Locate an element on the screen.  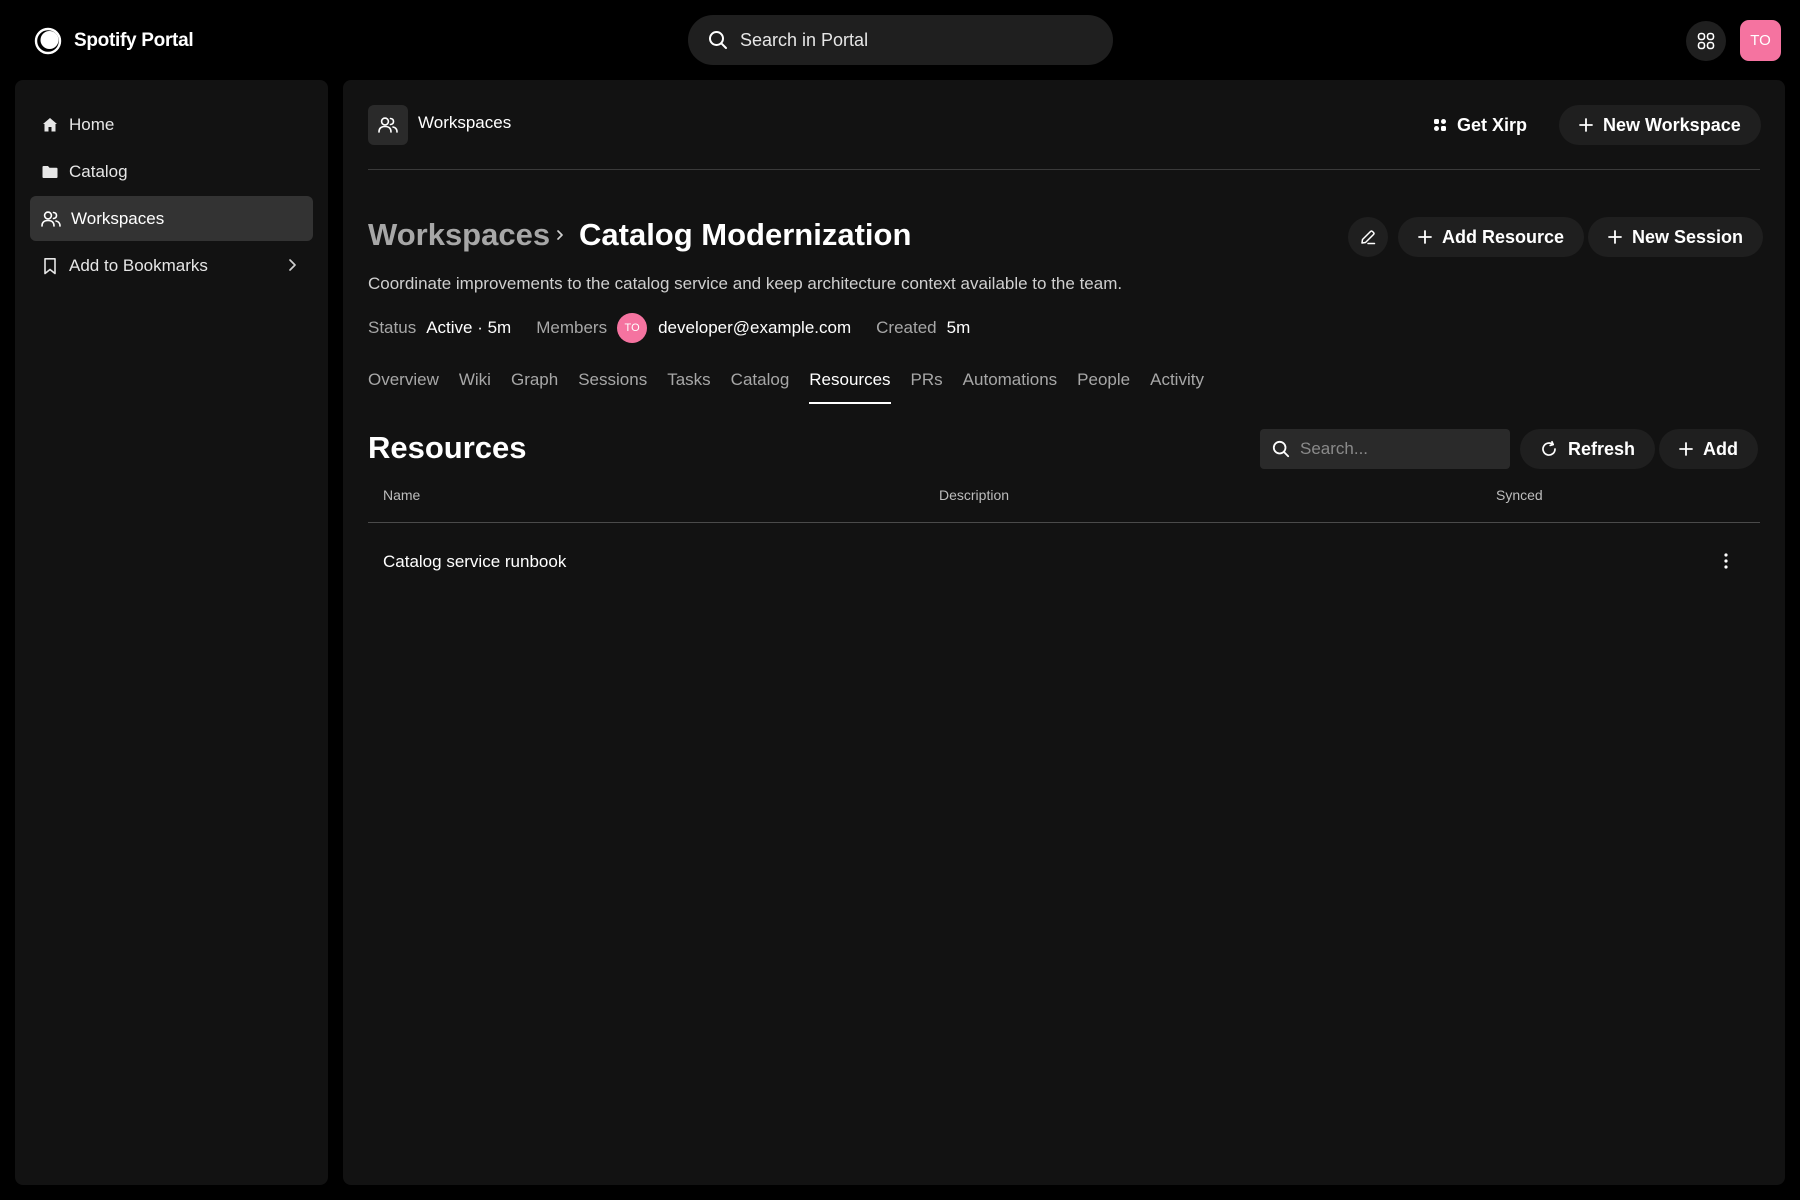
breadcrumb-chevron-icon is located at coordinates (560, 235).